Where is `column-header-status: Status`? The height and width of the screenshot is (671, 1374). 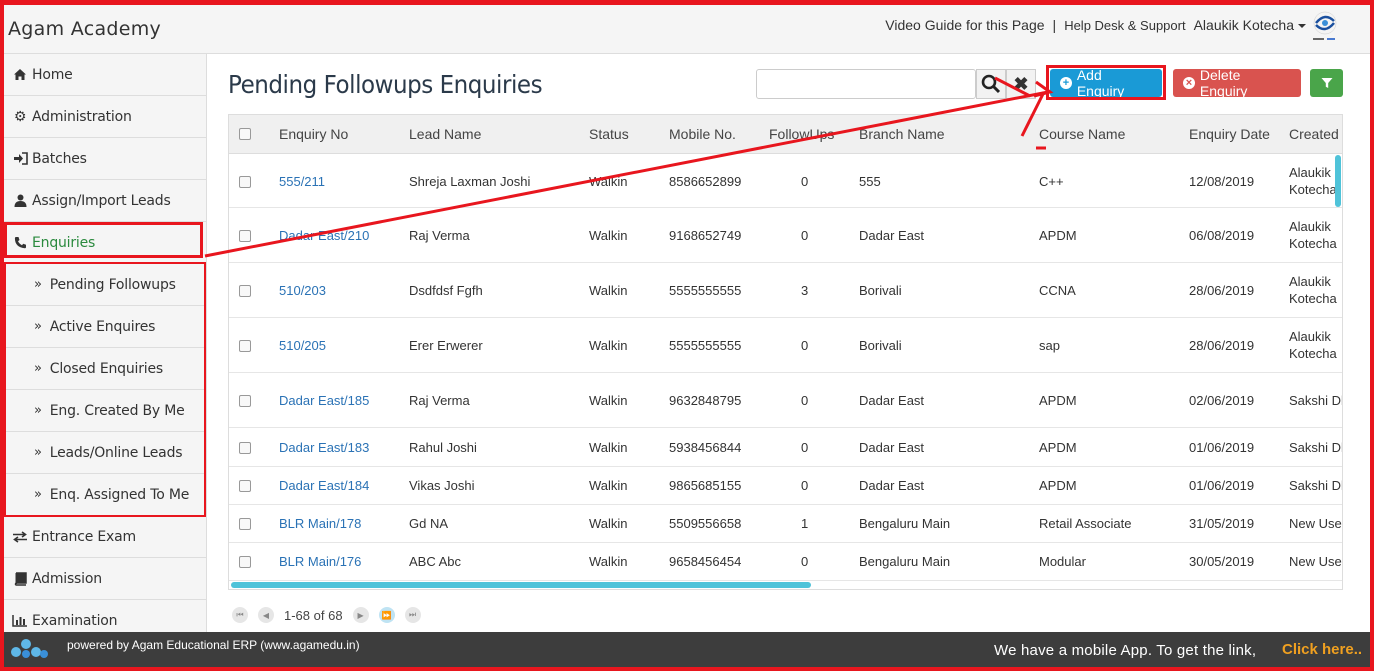 column-header-status: Status is located at coordinates (609, 134).